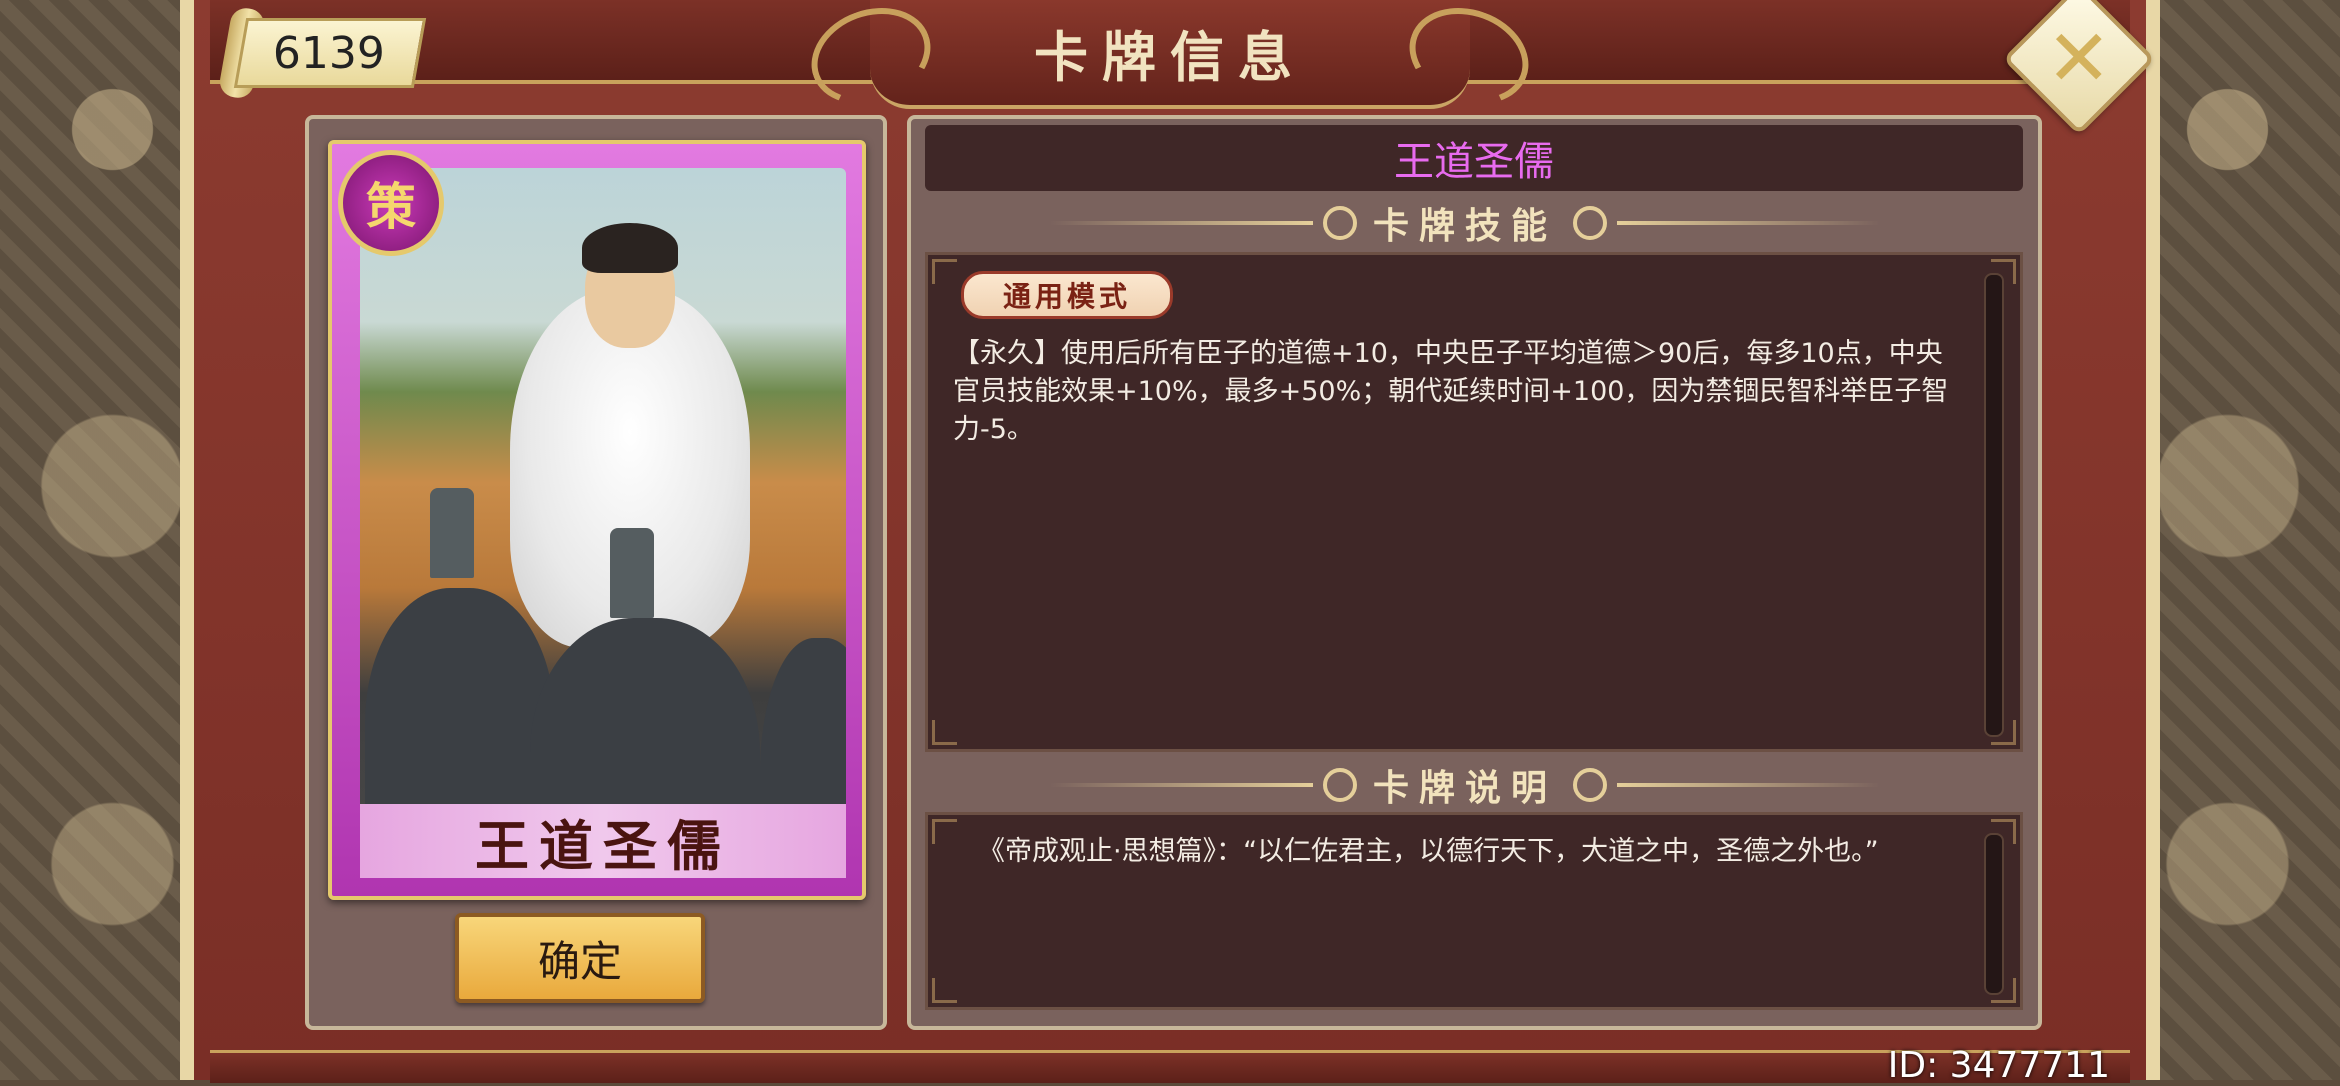  Describe the element at coordinates (2079, 58) in the screenshot. I see `close-icon: ✕` at that location.